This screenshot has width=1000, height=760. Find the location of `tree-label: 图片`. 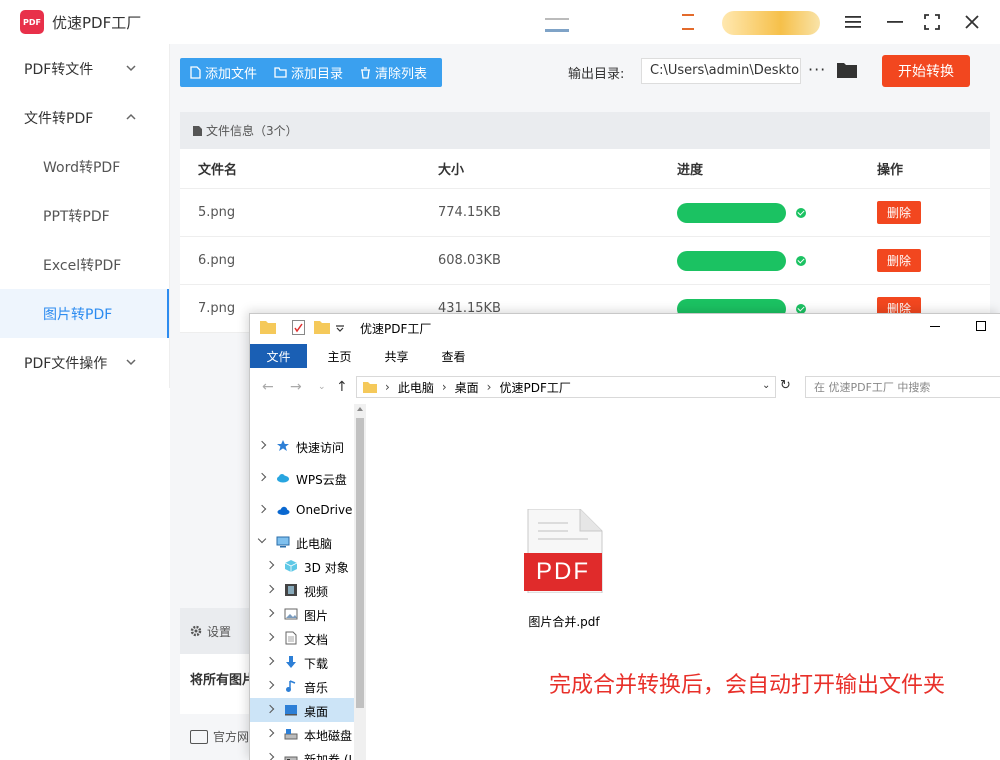

tree-label: 图片 is located at coordinates (316, 616).